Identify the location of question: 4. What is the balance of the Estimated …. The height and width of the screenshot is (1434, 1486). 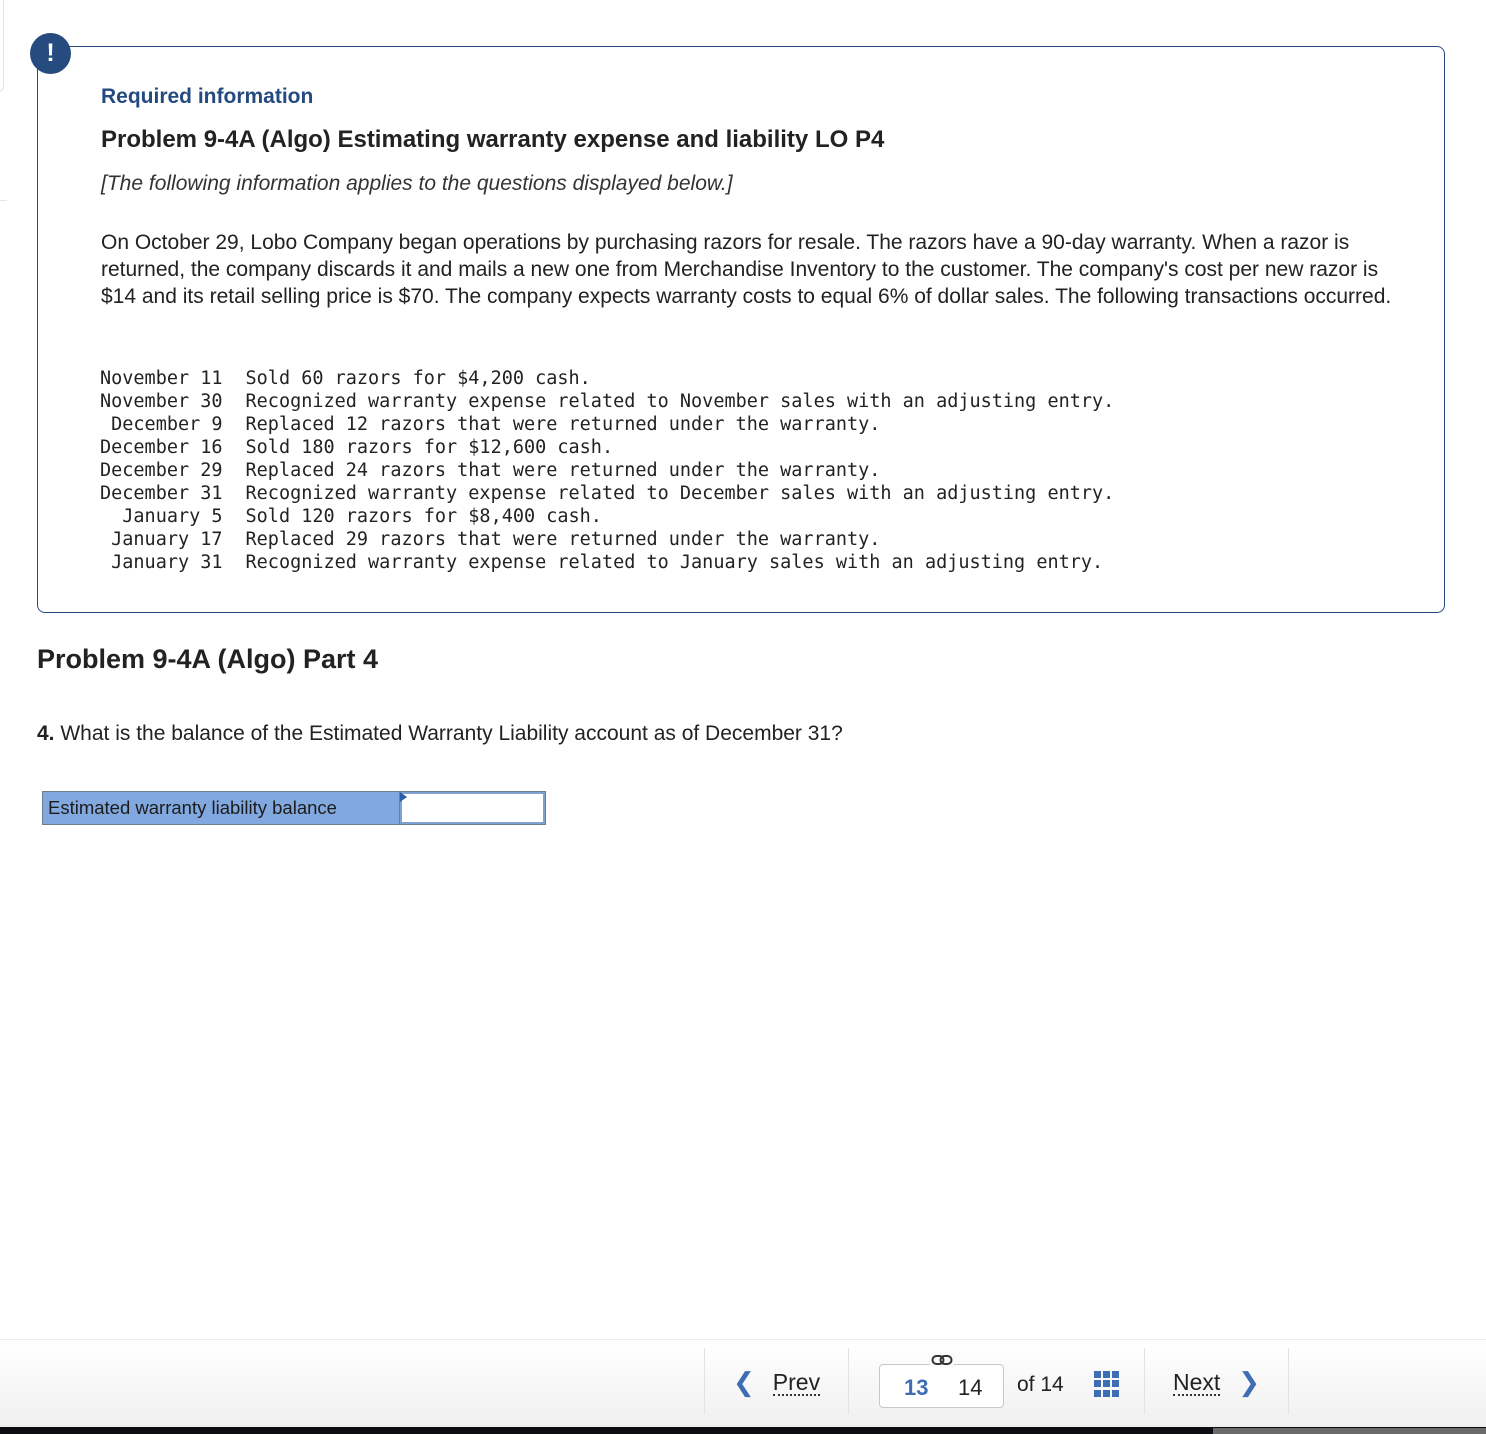
(440, 734).